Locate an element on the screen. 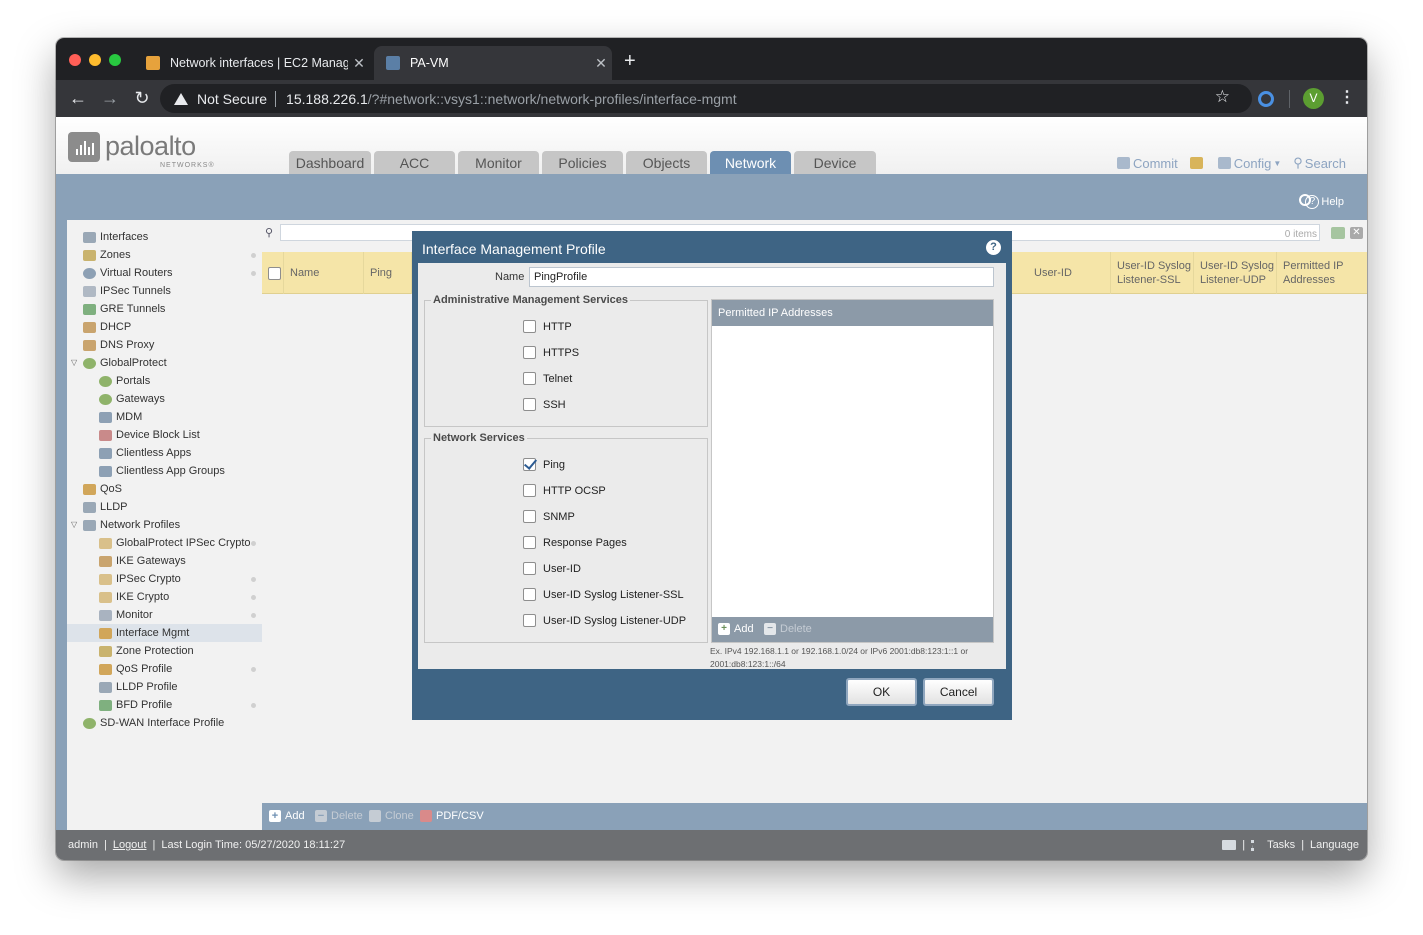  http-ocsp-checkbox: HTTP OCSP is located at coordinates (564, 490).